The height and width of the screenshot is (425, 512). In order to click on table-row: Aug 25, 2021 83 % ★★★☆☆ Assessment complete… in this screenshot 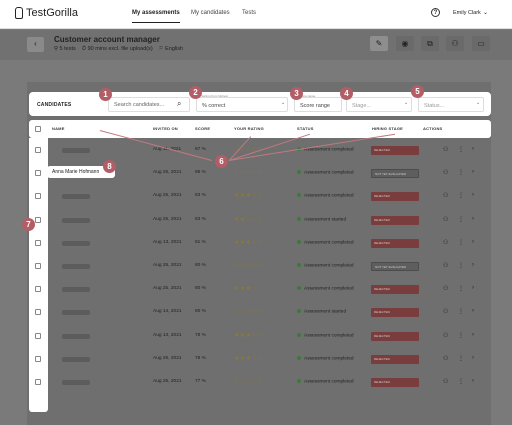, I will do `click(270, 196)`.